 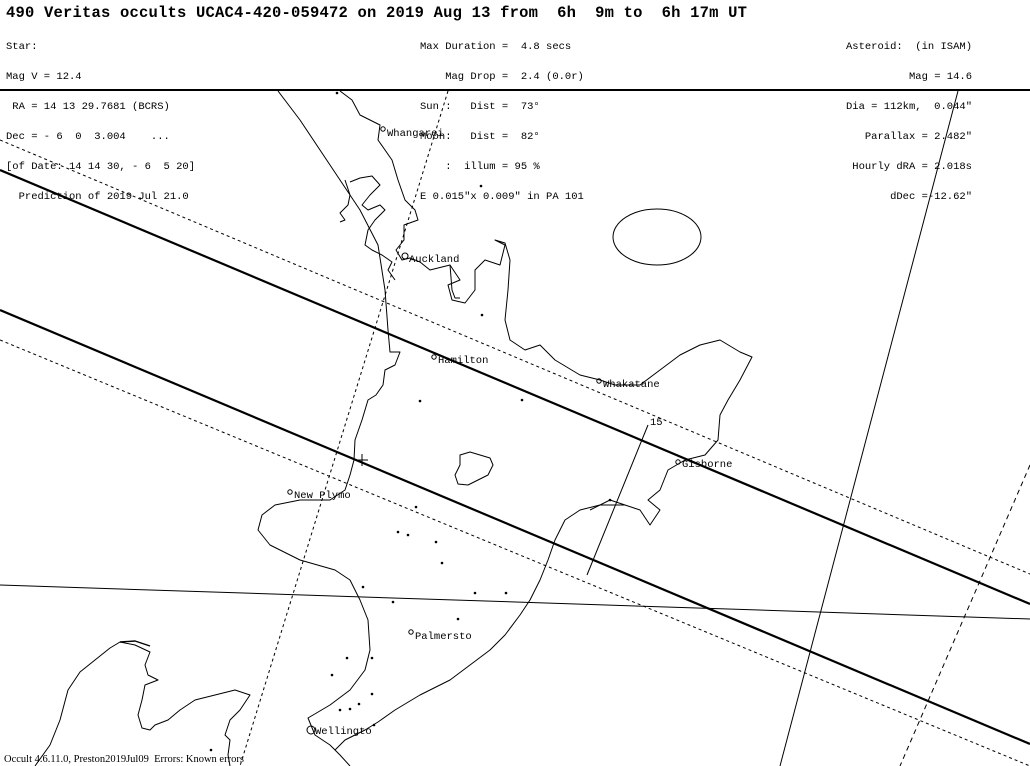 I want to click on star-info-line: Mag V = 12.4, so click(x=44, y=77).